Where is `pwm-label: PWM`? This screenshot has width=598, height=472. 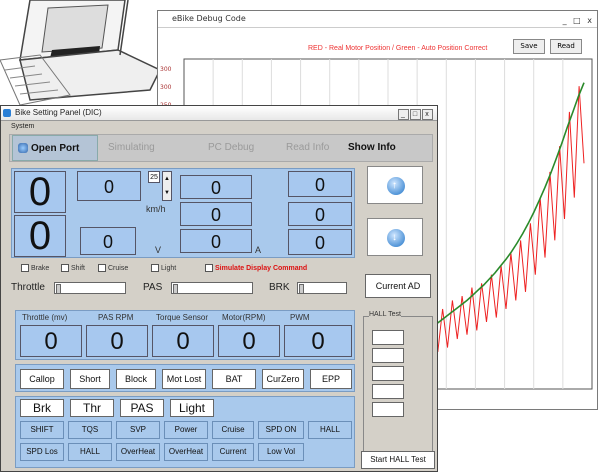
pwm-label: PWM is located at coordinates (300, 317).